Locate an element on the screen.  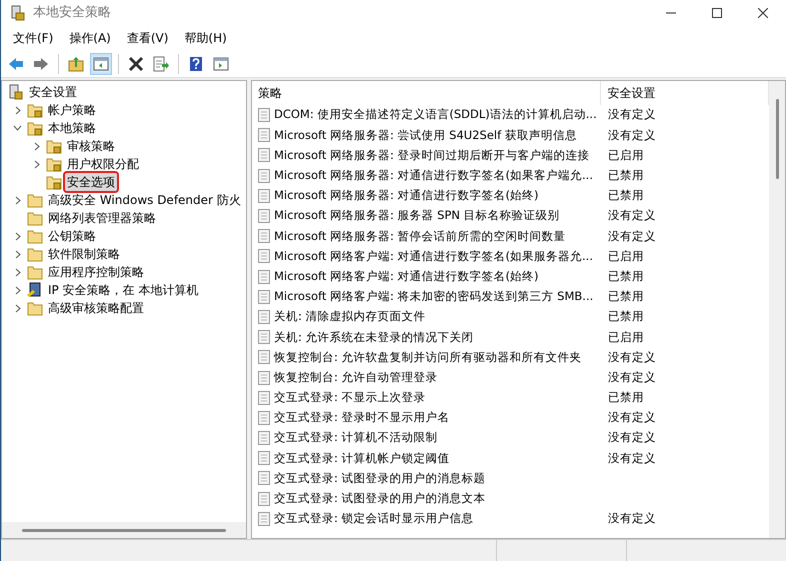
table-cell-text: 关机: 清除虚拟内存页面文件 is located at coordinates (350, 317).